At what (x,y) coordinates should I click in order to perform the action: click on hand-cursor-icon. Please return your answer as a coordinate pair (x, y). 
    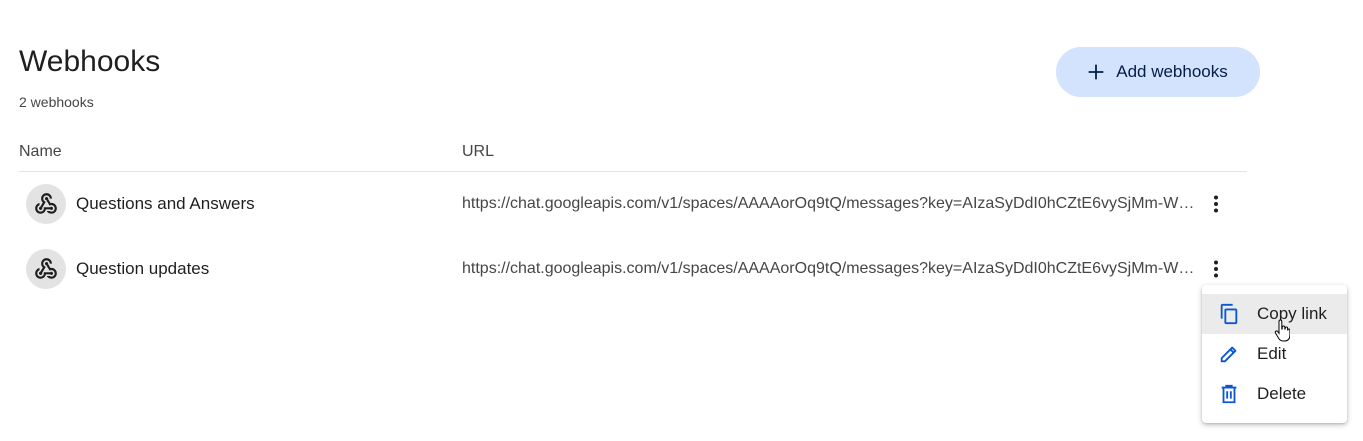
    Looking at the image, I should click on (1282, 331).